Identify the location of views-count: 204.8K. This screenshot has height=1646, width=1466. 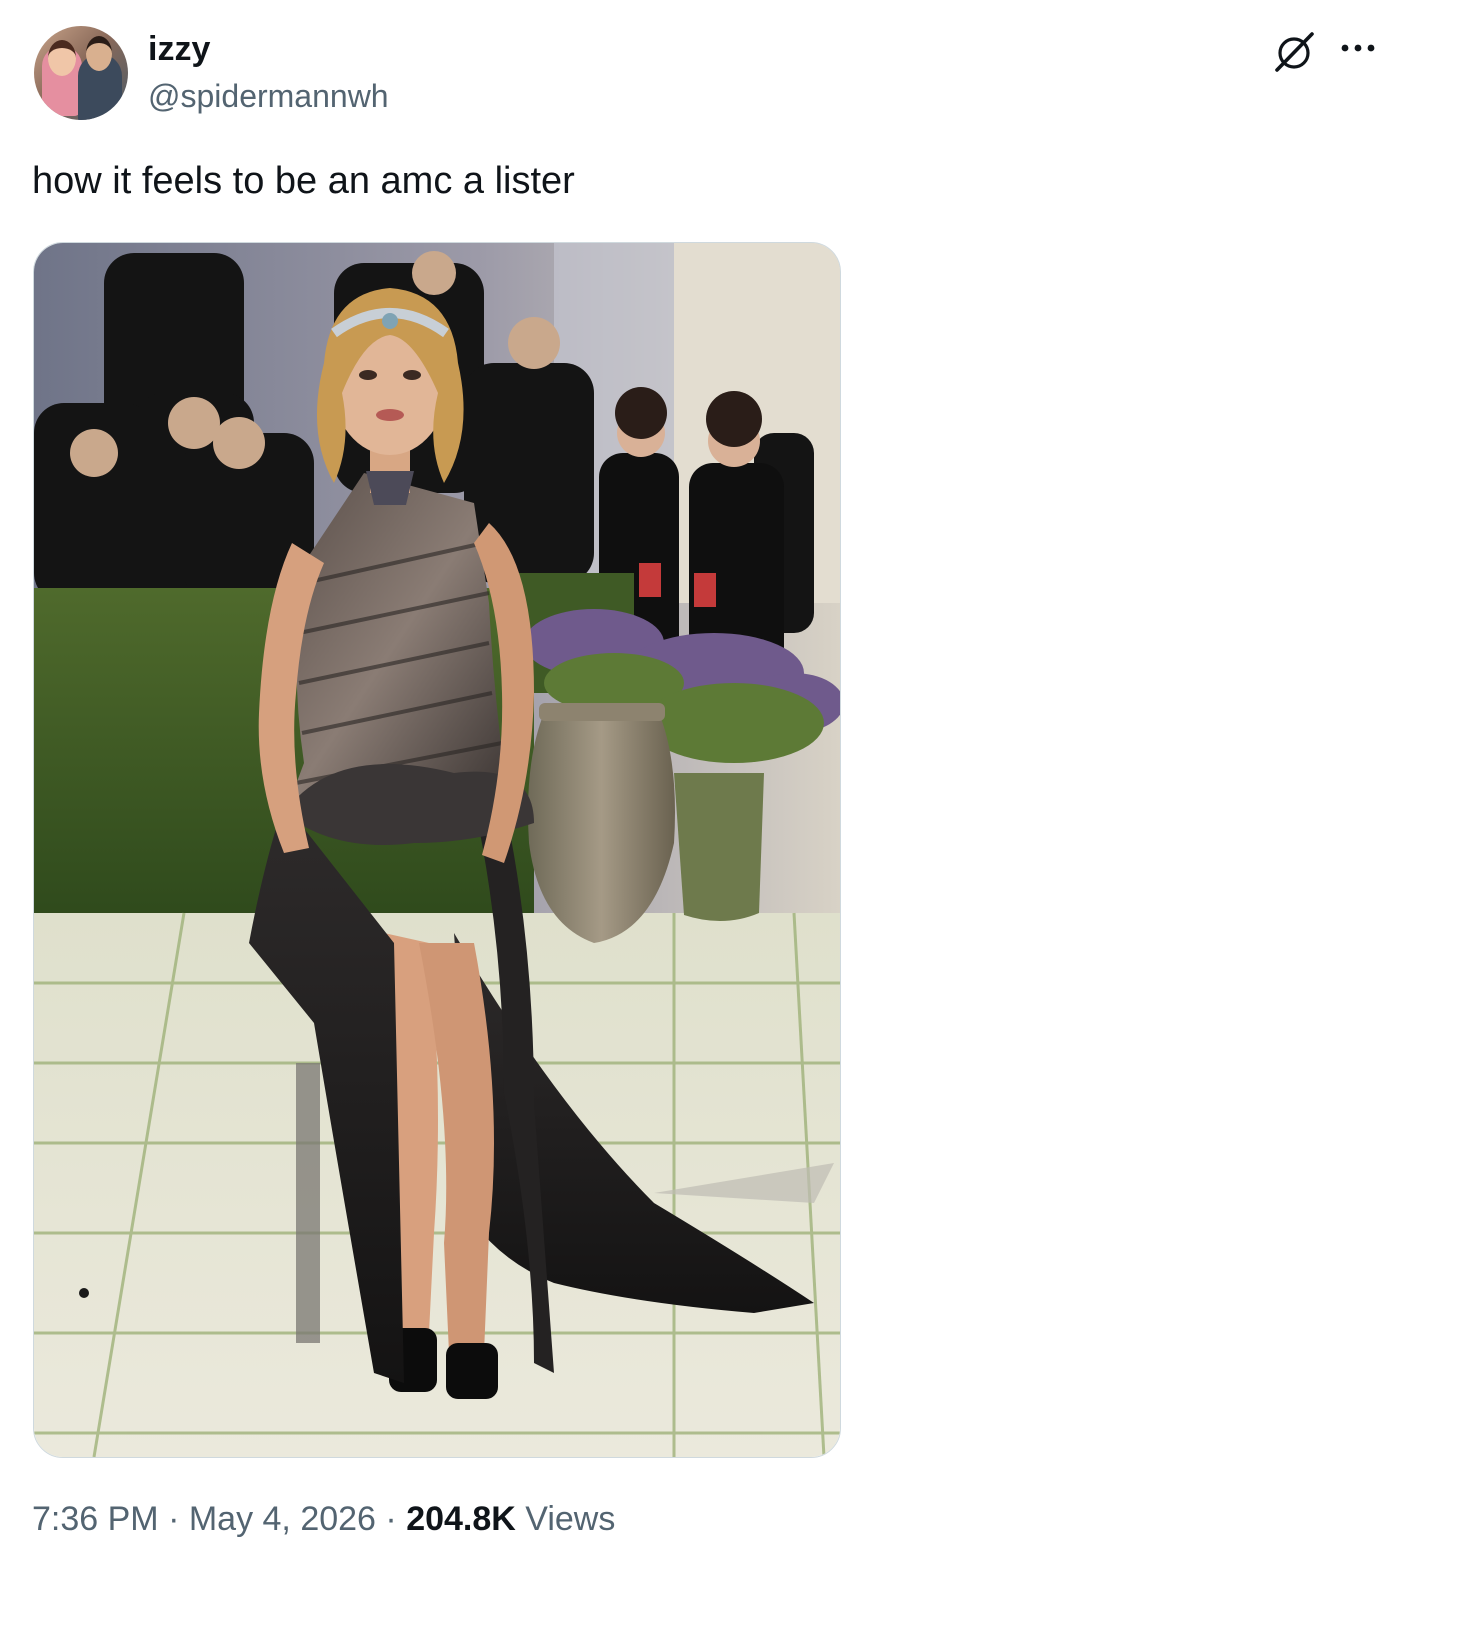
(461, 1519).